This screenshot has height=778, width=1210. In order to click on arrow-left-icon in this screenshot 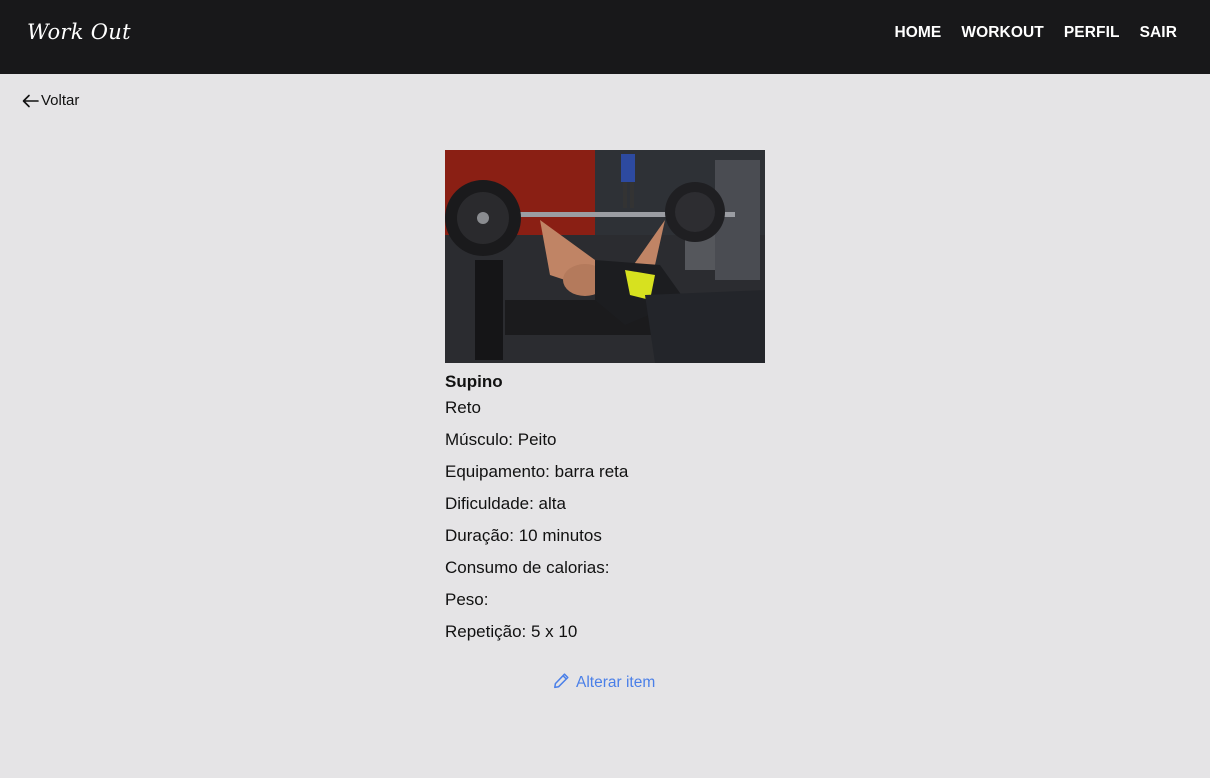, I will do `click(30, 101)`.